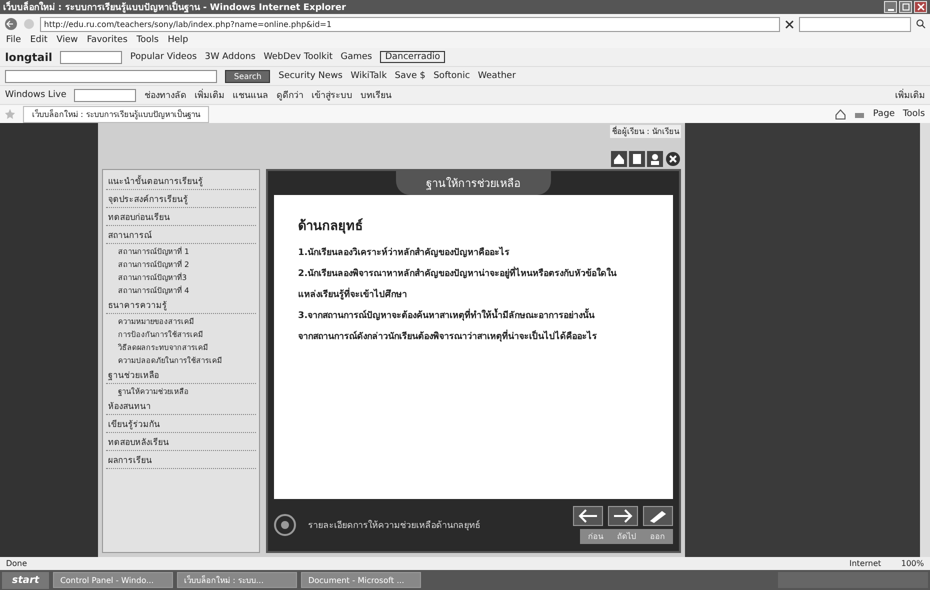 This screenshot has height=590, width=930. I want to click on next-button, so click(623, 516).